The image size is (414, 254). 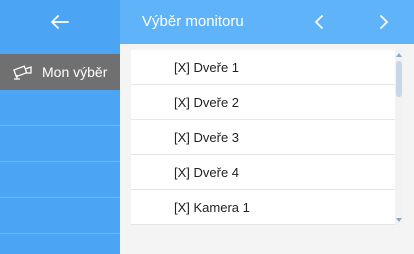 I want to click on list-item: [X] Kamera 1, so click(x=267, y=207).